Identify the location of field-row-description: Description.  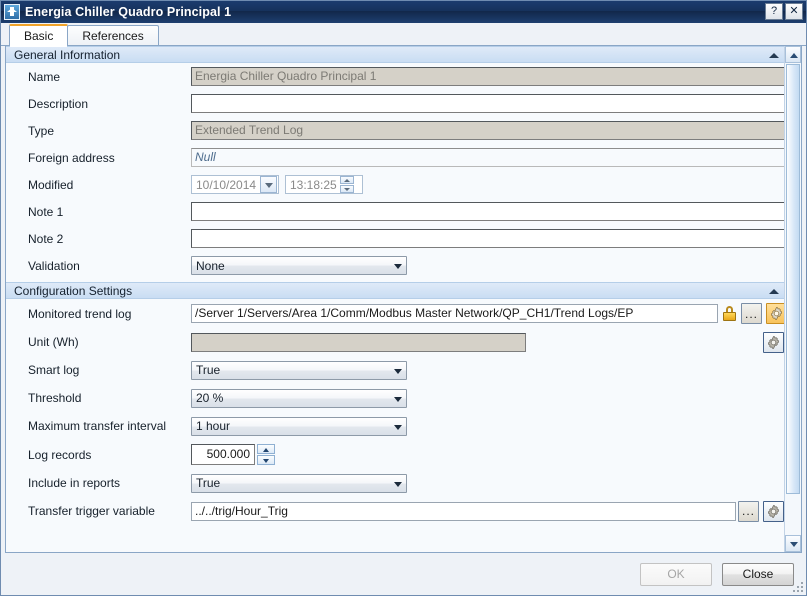
(395, 103).